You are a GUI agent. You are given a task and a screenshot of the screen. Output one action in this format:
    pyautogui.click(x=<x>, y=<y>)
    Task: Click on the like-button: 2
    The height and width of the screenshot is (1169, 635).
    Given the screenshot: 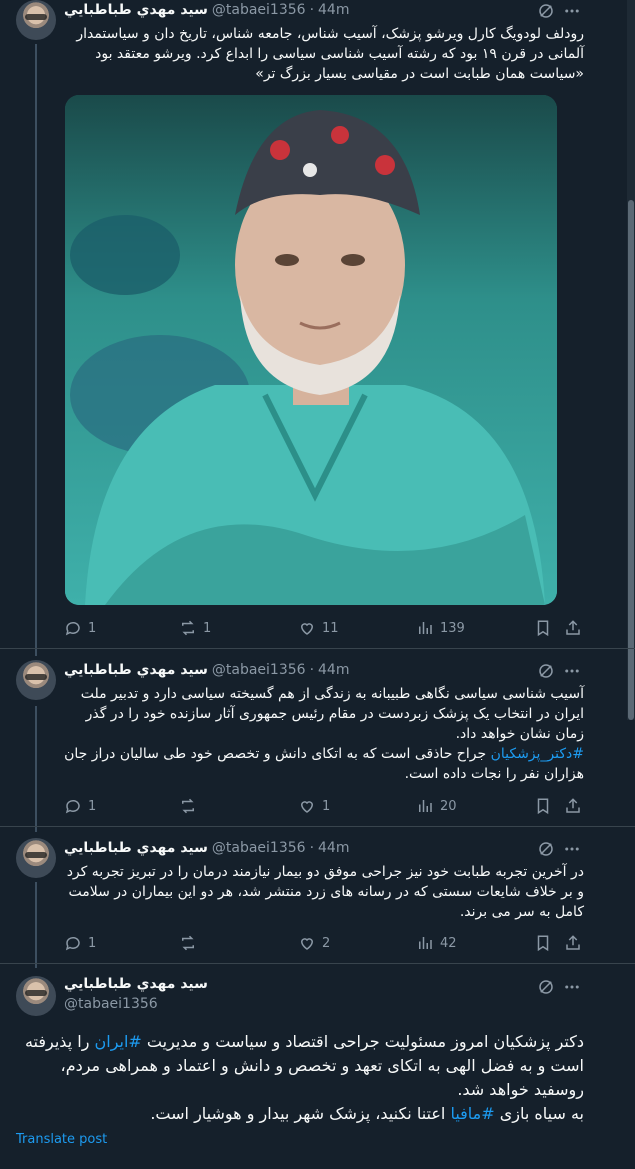 What is the action you would take?
    pyautogui.click(x=314, y=943)
    